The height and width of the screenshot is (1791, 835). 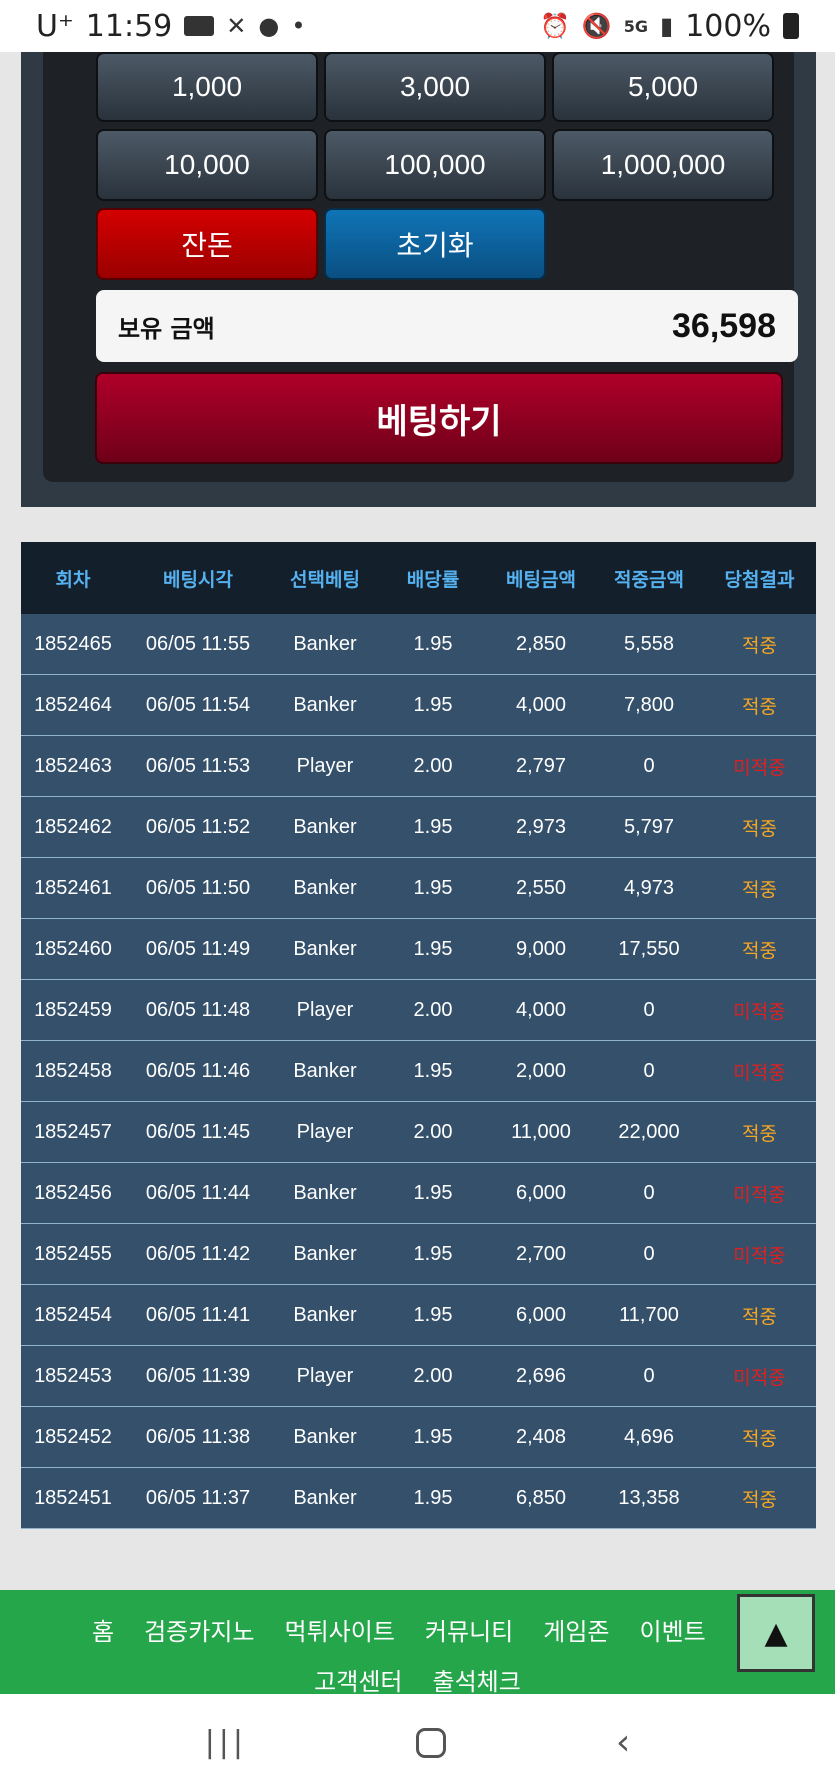 What do you see at coordinates (541, 887) in the screenshot?
I see `table-cell: 2,550` at bounding box center [541, 887].